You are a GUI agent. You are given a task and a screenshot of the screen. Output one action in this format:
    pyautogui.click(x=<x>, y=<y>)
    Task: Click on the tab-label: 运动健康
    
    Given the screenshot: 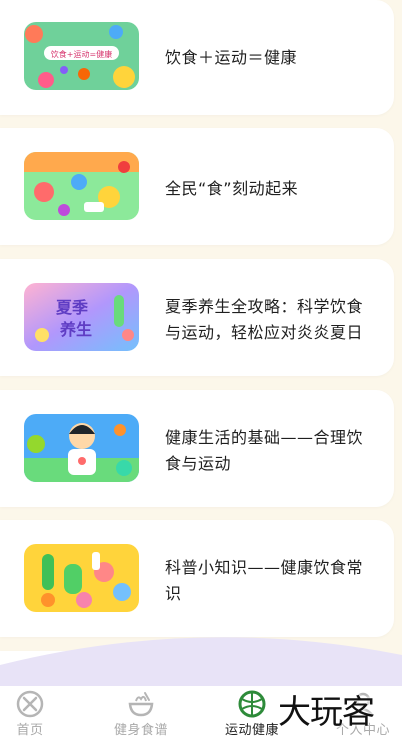 What is the action you would take?
    pyautogui.click(x=251, y=730)
    